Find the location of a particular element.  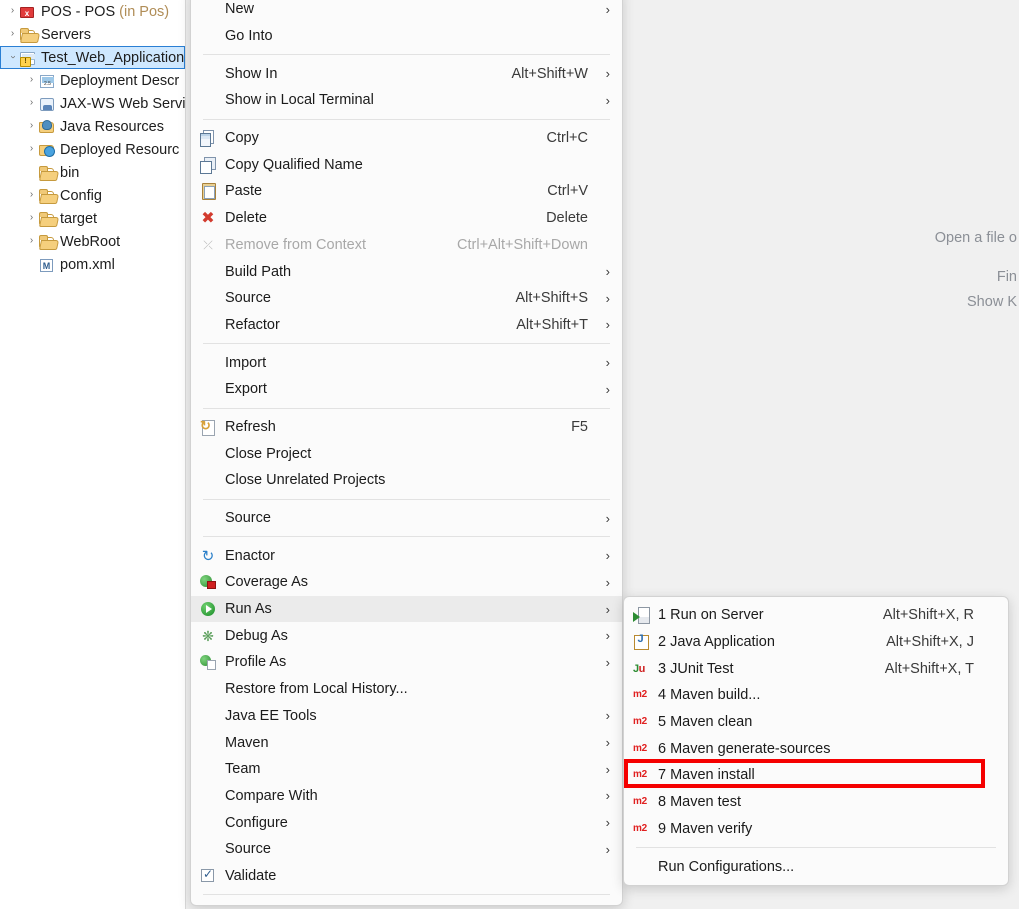

submenu-item-4-maven-build: m24 Maven build...› is located at coordinates (816, 695).